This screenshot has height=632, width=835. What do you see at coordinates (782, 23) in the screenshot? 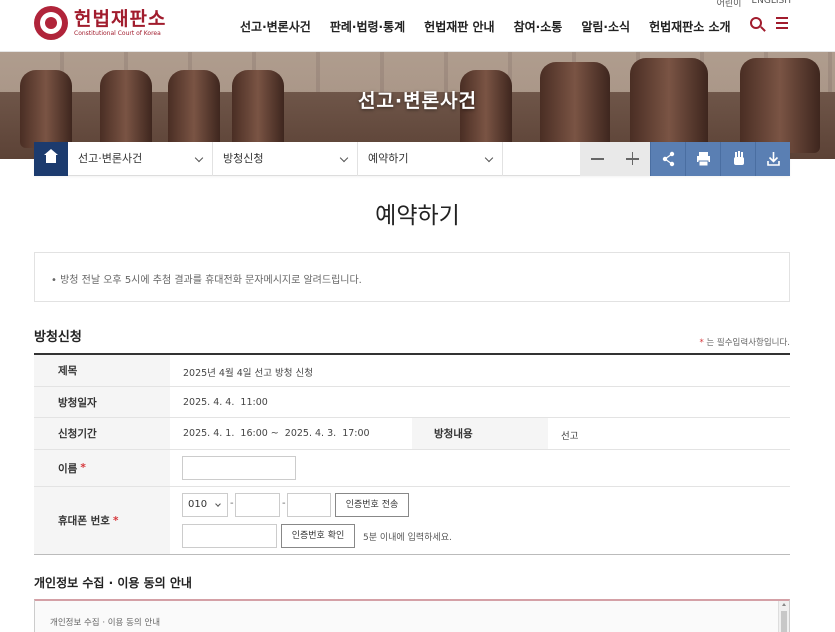
I see `menu-icon` at bounding box center [782, 23].